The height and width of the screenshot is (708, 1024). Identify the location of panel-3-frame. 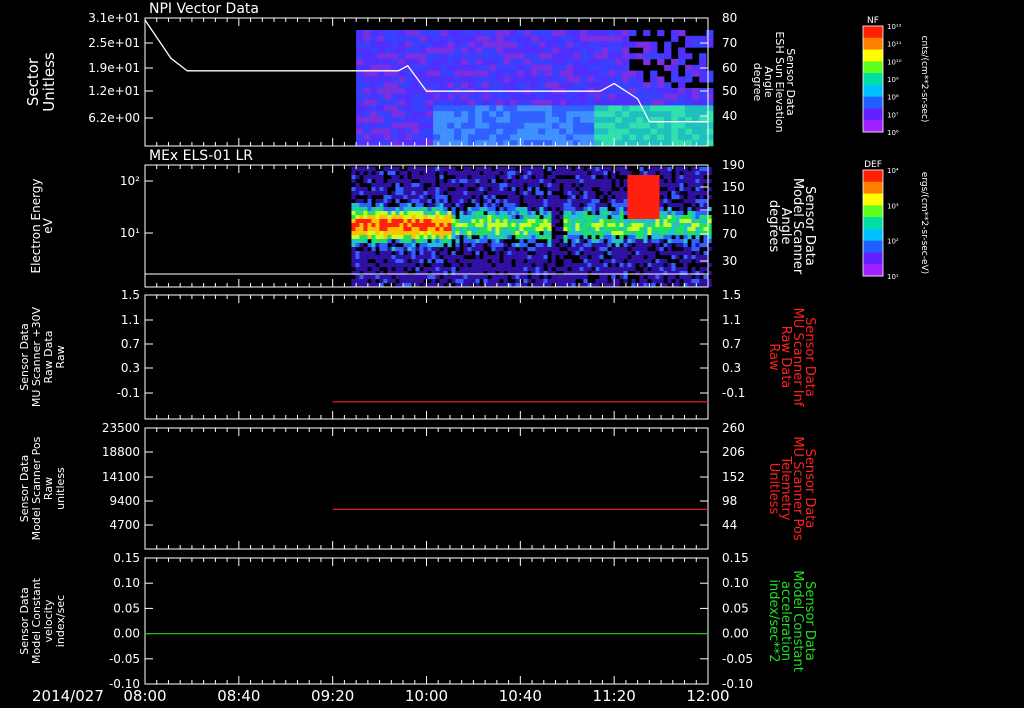
(426, 357).